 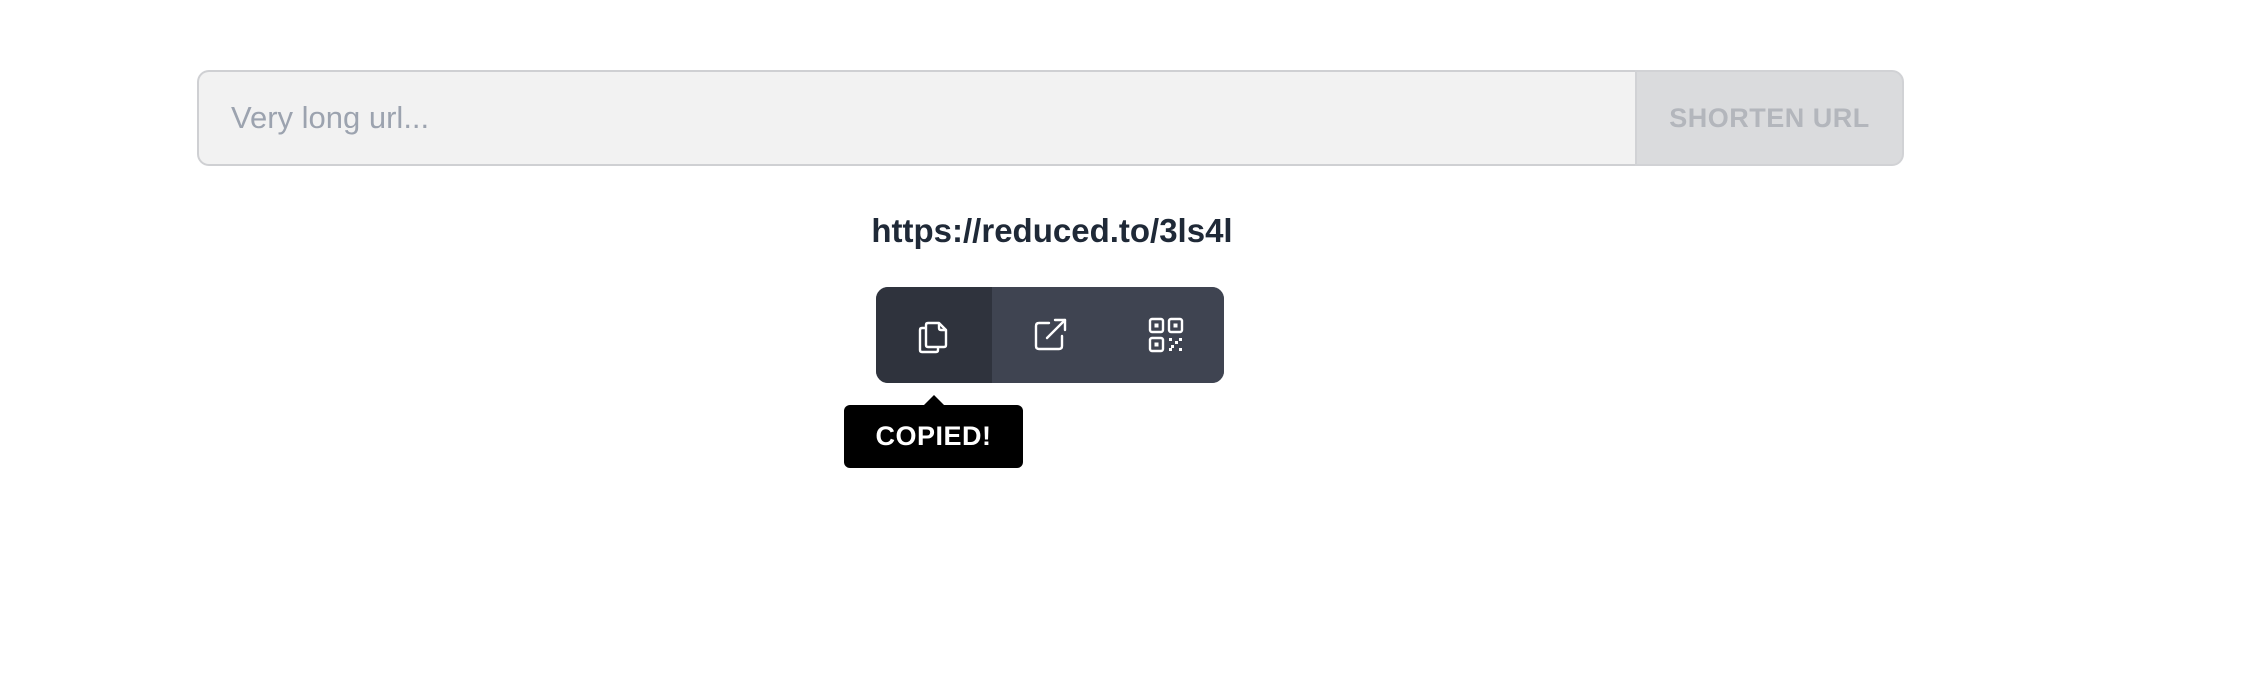 What do you see at coordinates (933, 436) in the screenshot?
I see `copied-tooltip: COPIED!` at bounding box center [933, 436].